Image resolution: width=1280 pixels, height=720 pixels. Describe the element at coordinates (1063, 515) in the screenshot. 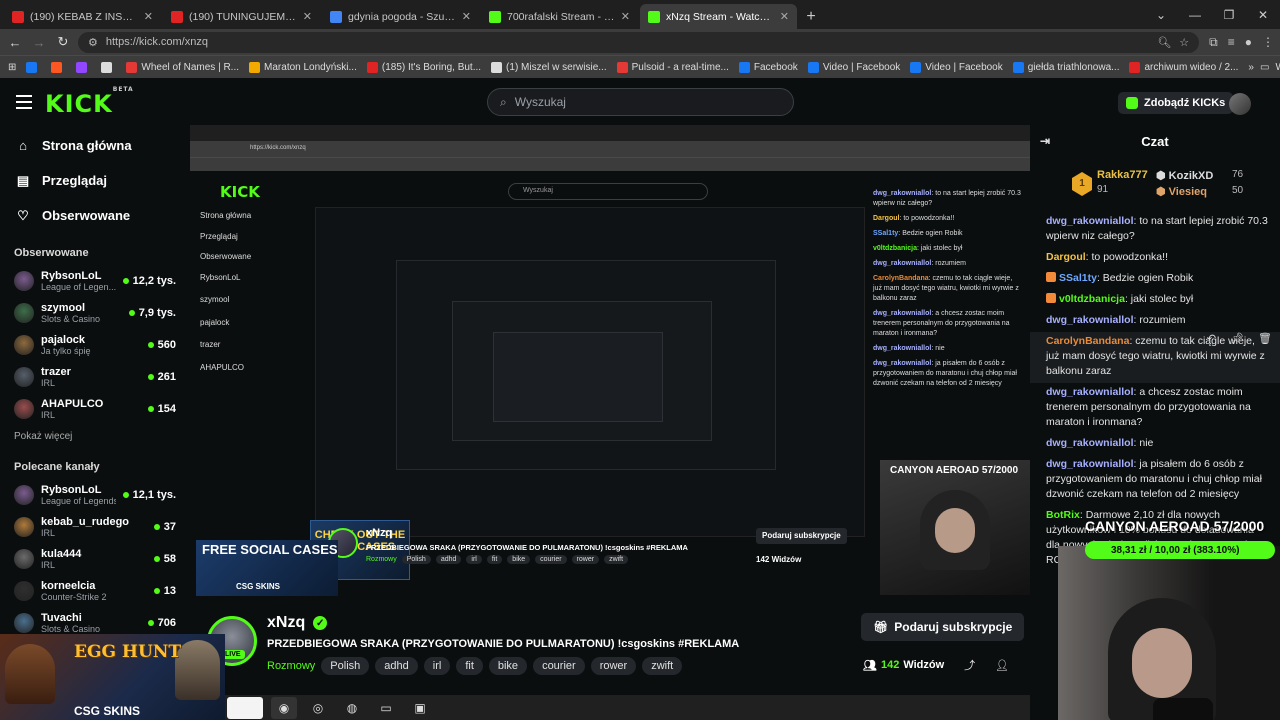

I see `chat-username: BotRix` at that location.